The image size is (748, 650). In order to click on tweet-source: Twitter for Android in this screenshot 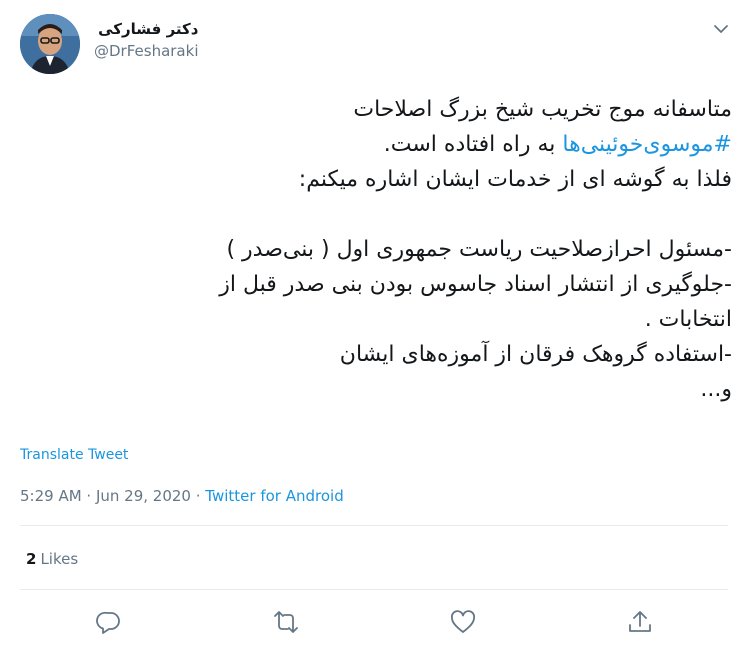, I will do `click(274, 496)`.